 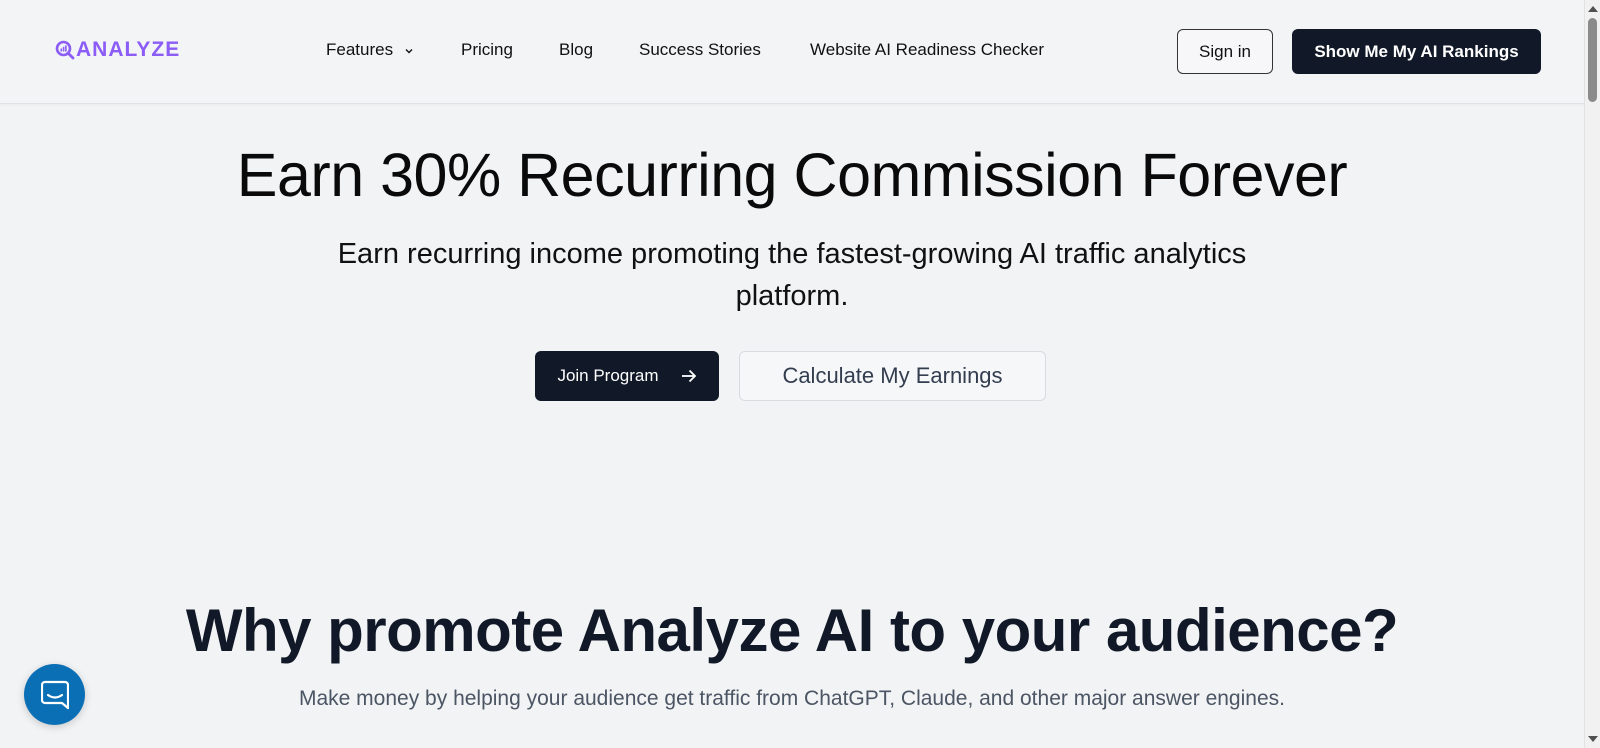 I want to click on scroll-up-arrow-icon, so click(x=1593, y=9).